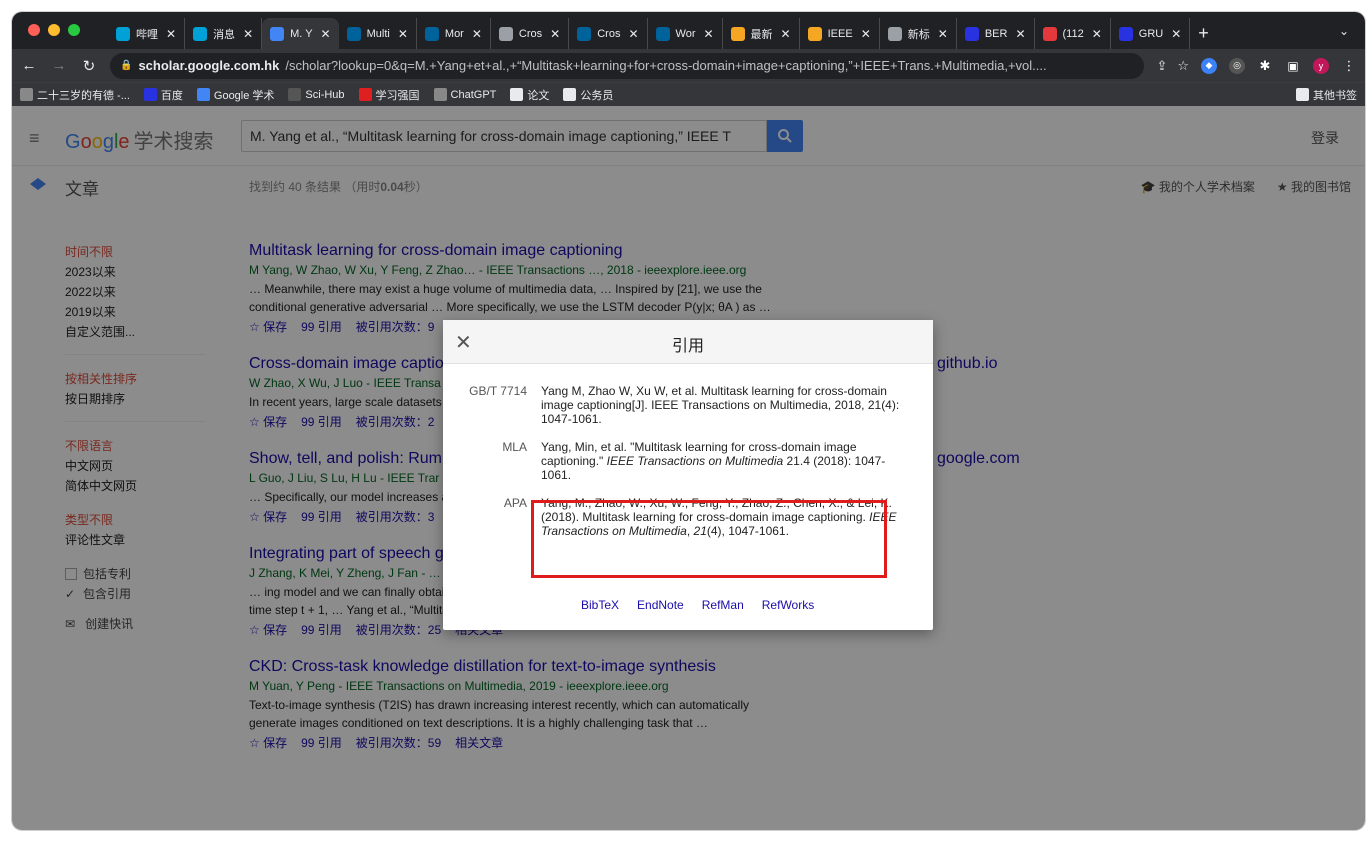  I want to click on bookmark-item: Google 学术, so click(235, 95).